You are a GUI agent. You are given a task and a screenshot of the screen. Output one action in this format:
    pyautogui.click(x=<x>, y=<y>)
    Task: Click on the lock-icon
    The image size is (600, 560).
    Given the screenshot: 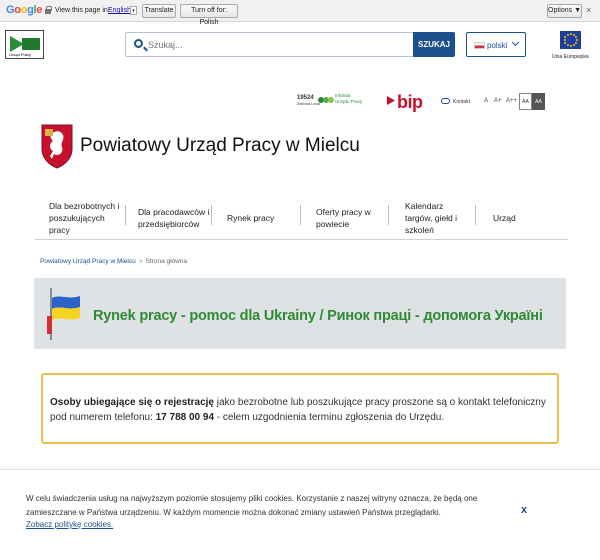 What is the action you would take?
    pyautogui.click(x=48, y=10)
    